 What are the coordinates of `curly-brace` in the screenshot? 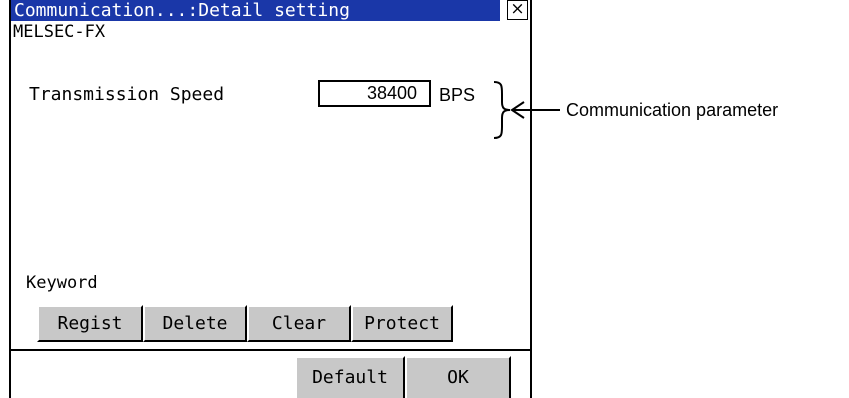 It's located at (502, 110).